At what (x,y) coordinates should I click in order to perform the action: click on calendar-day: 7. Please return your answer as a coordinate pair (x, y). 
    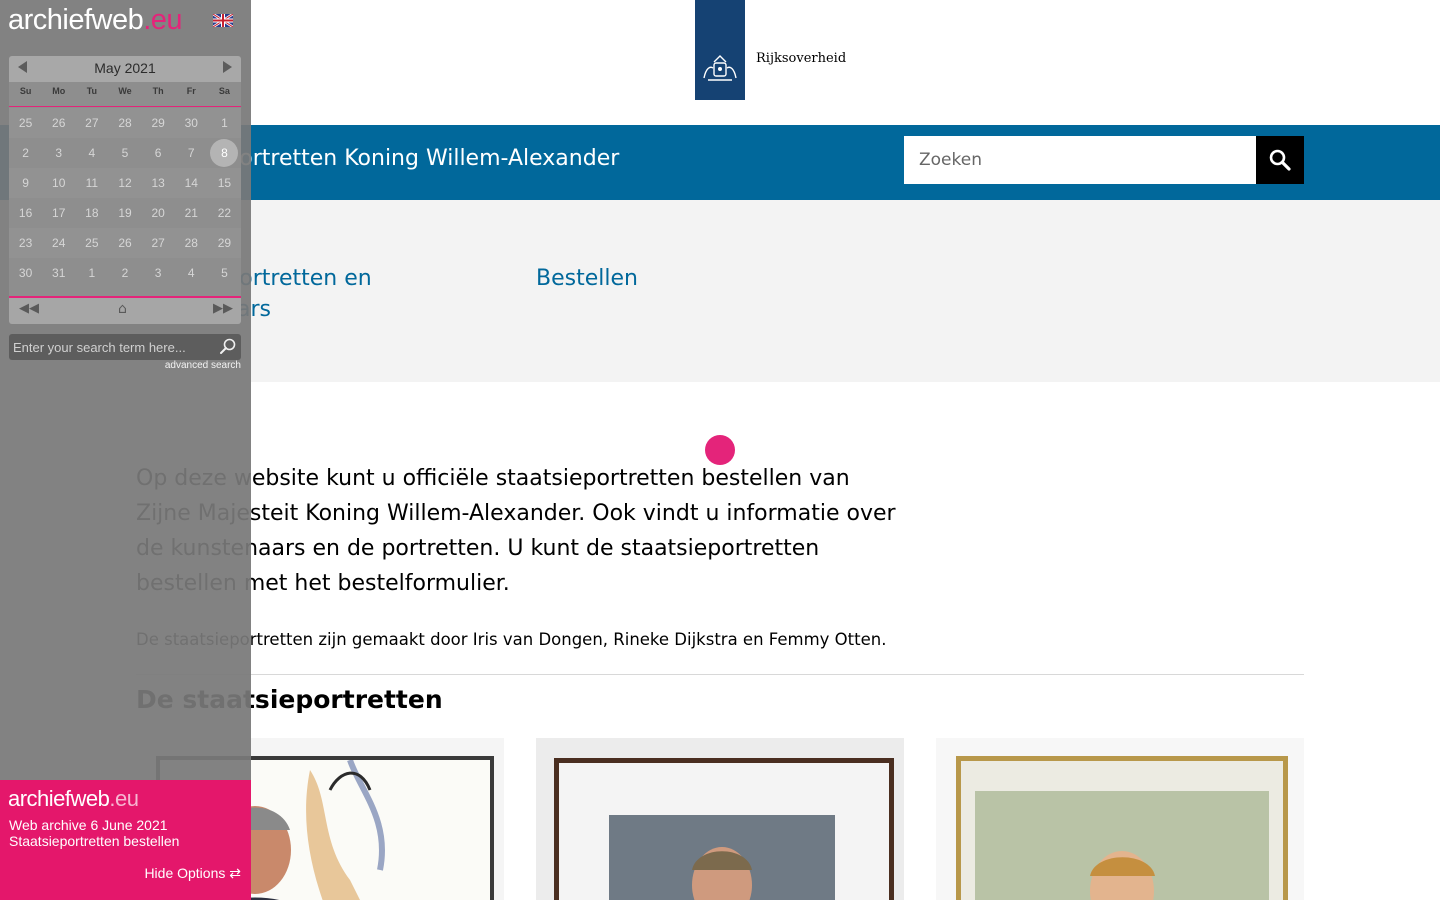
    Looking at the image, I should click on (191, 153).